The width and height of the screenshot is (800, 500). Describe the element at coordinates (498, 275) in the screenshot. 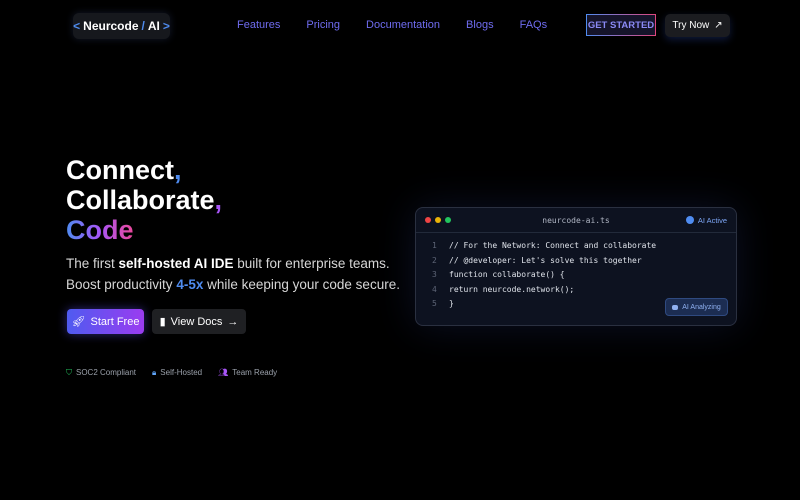

I see `code-line: 3 function collaborate() {` at that location.